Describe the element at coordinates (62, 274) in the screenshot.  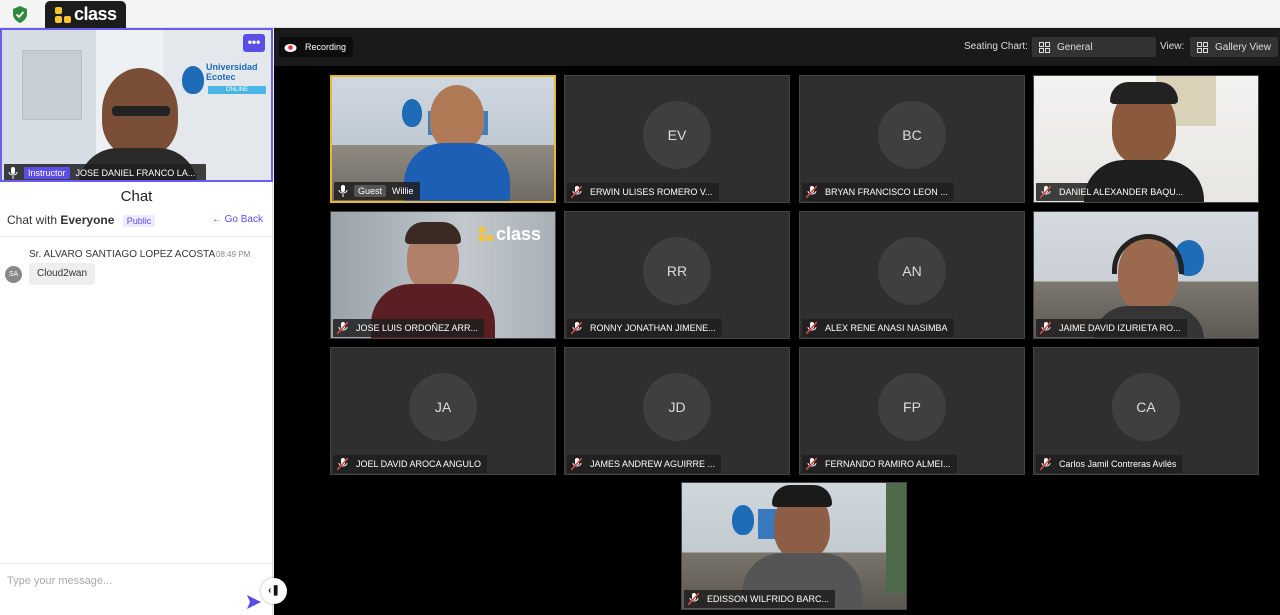
I see `message-bubble: Cloud2wan` at that location.